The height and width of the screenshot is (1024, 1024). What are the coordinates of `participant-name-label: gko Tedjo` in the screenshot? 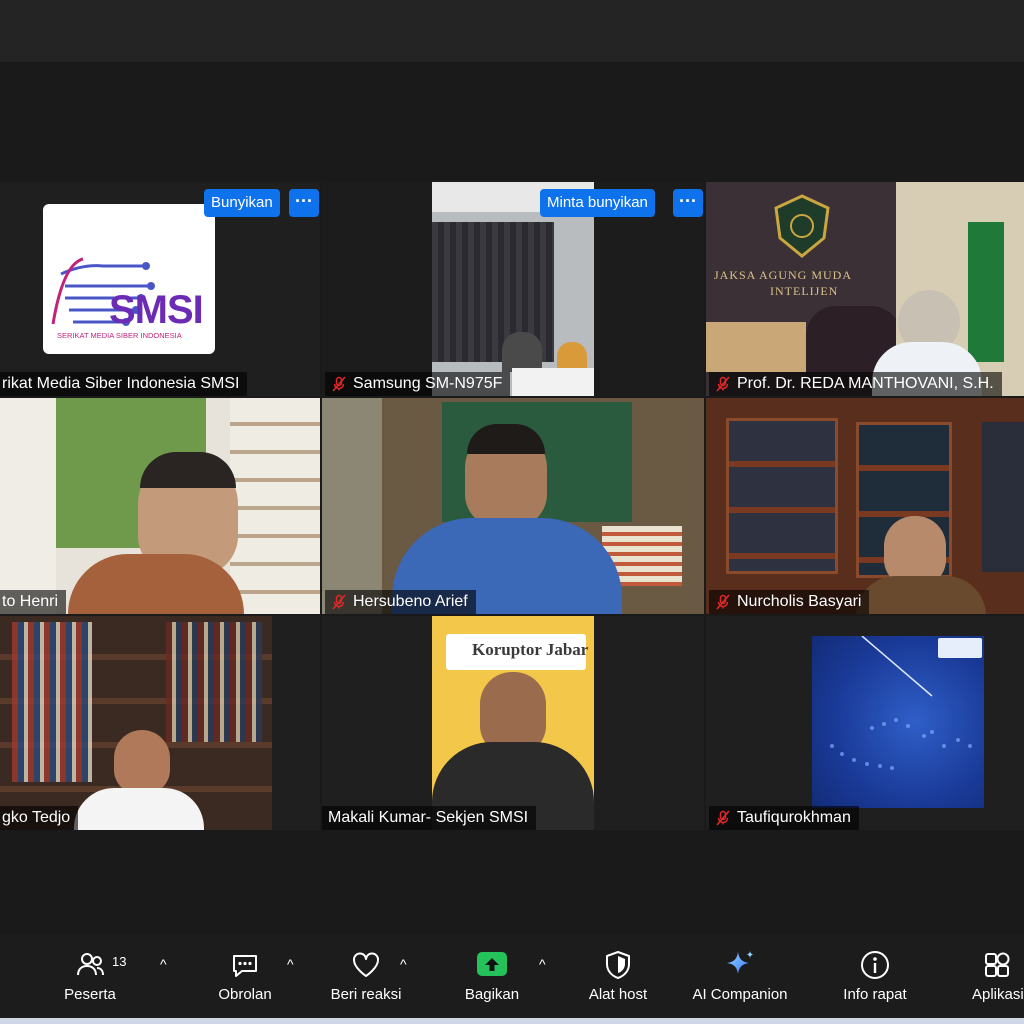 It's located at (39, 818).